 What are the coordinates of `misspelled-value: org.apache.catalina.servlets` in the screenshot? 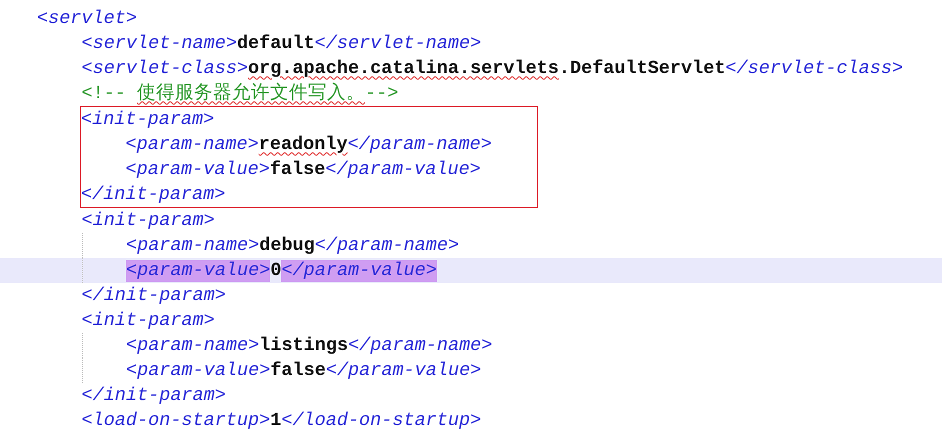 It's located at (403, 69).